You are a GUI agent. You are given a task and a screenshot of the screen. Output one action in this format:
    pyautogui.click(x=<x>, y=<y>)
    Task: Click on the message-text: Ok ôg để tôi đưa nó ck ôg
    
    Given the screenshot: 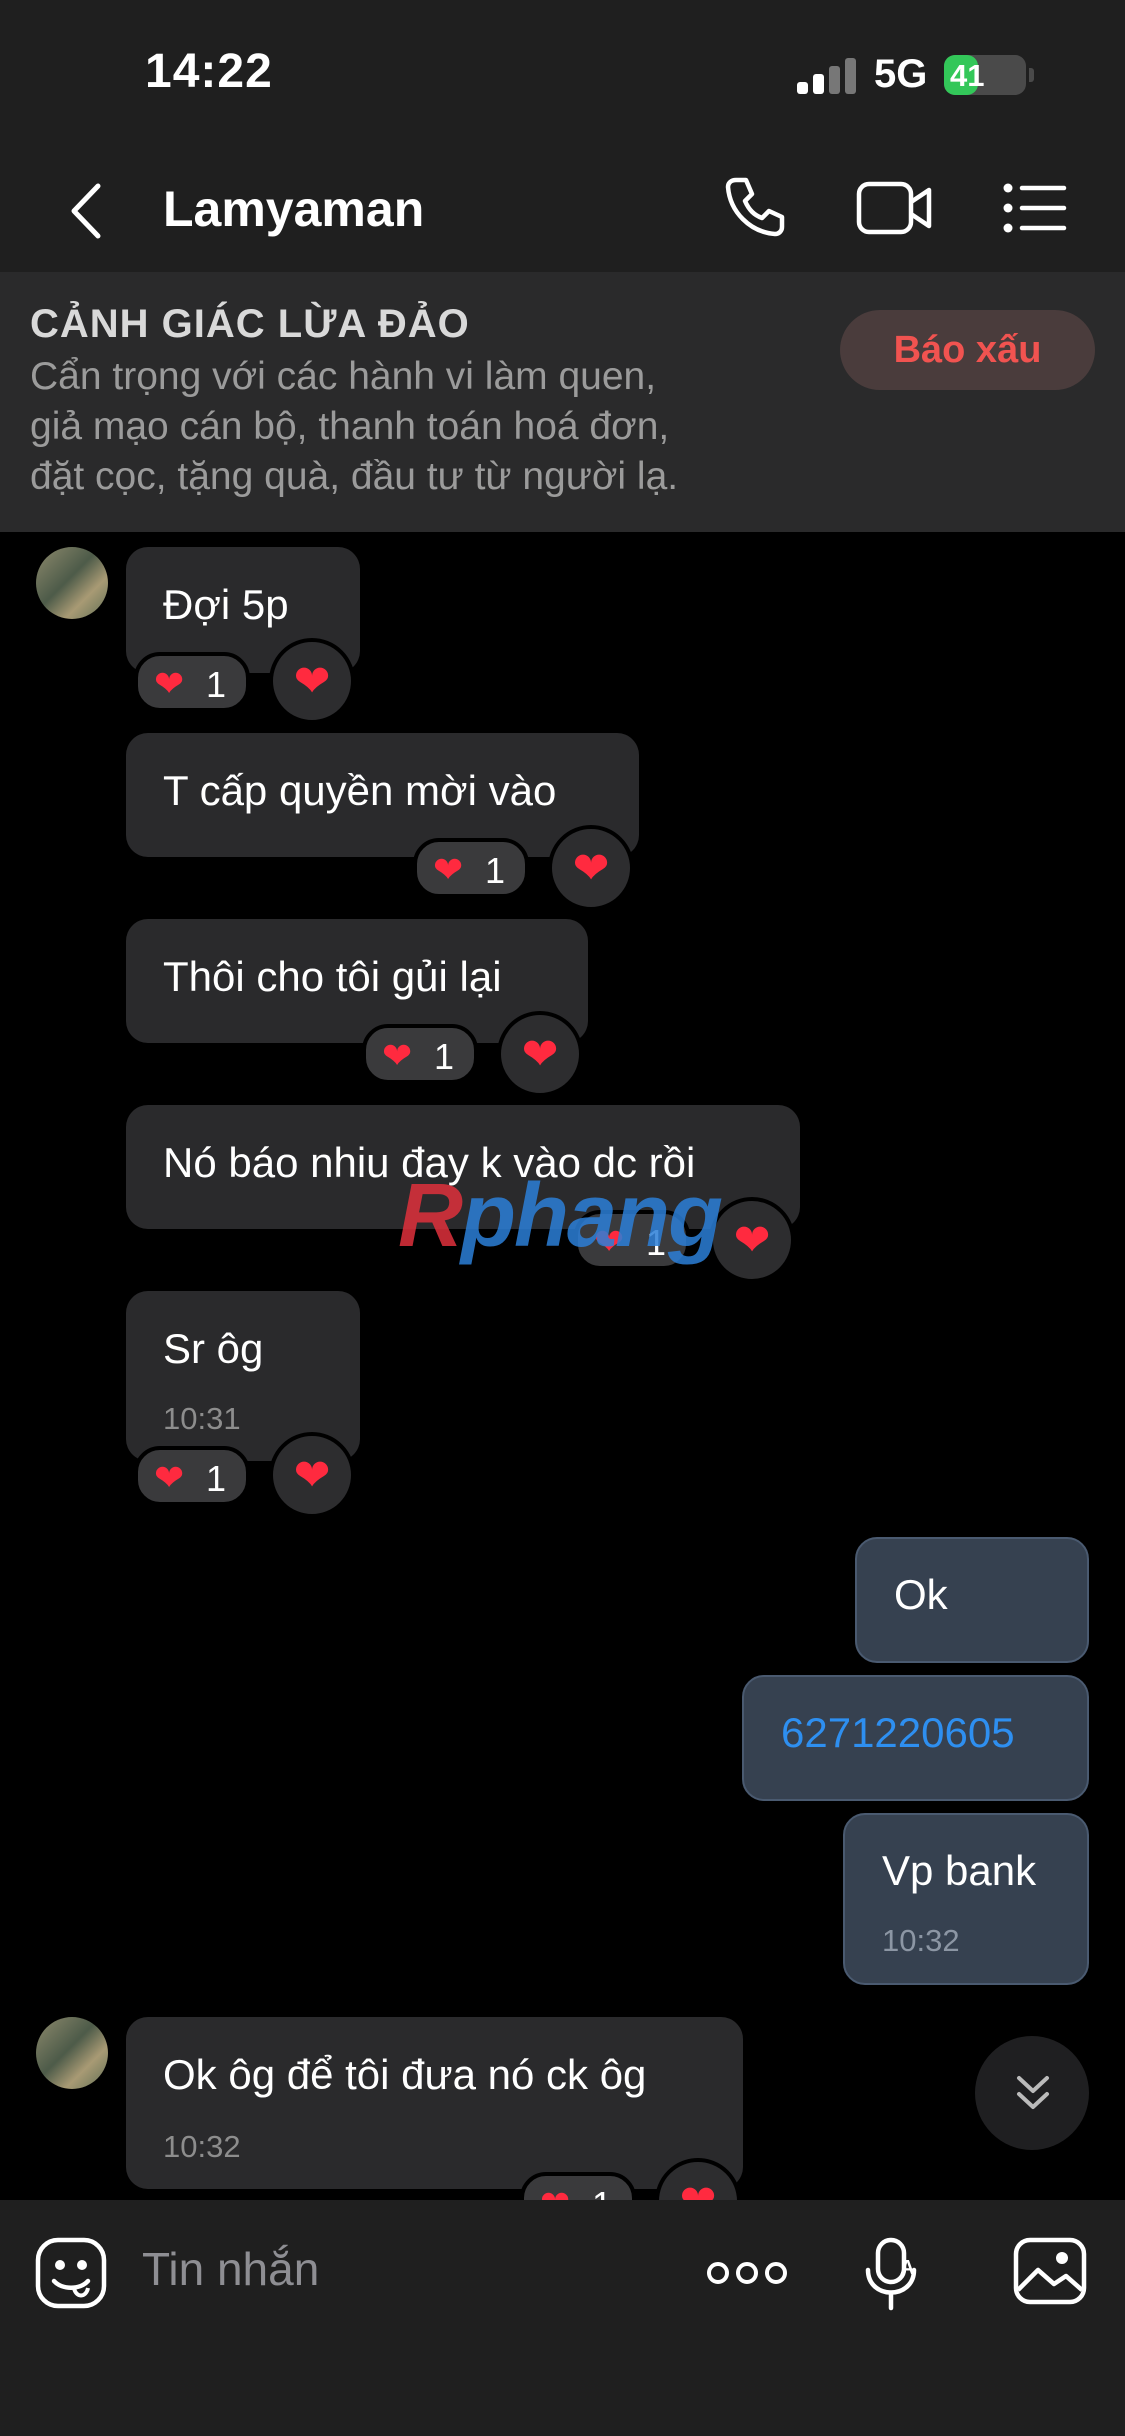 What is the action you would take?
    pyautogui.click(x=405, y=2074)
    